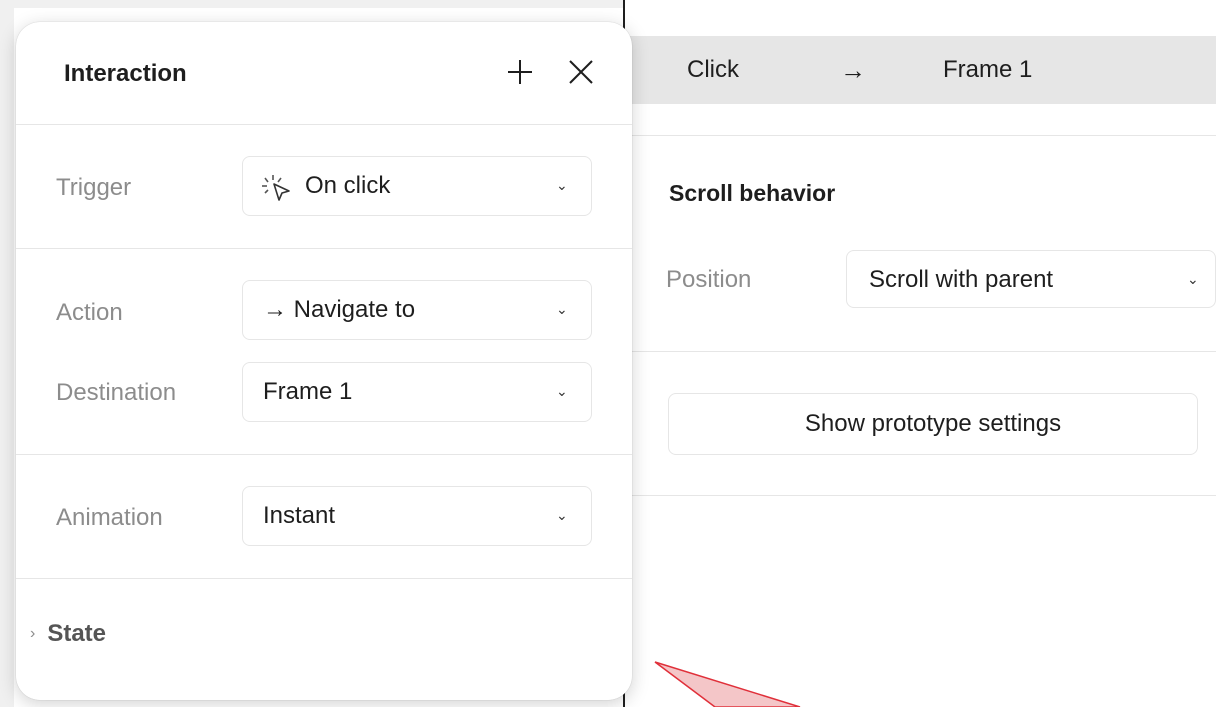 Image resolution: width=1216 pixels, height=707 pixels. What do you see at coordinates (299, 515) in the screenshot?
I see `animation-value: Instant` at bounding box center [299, 515].